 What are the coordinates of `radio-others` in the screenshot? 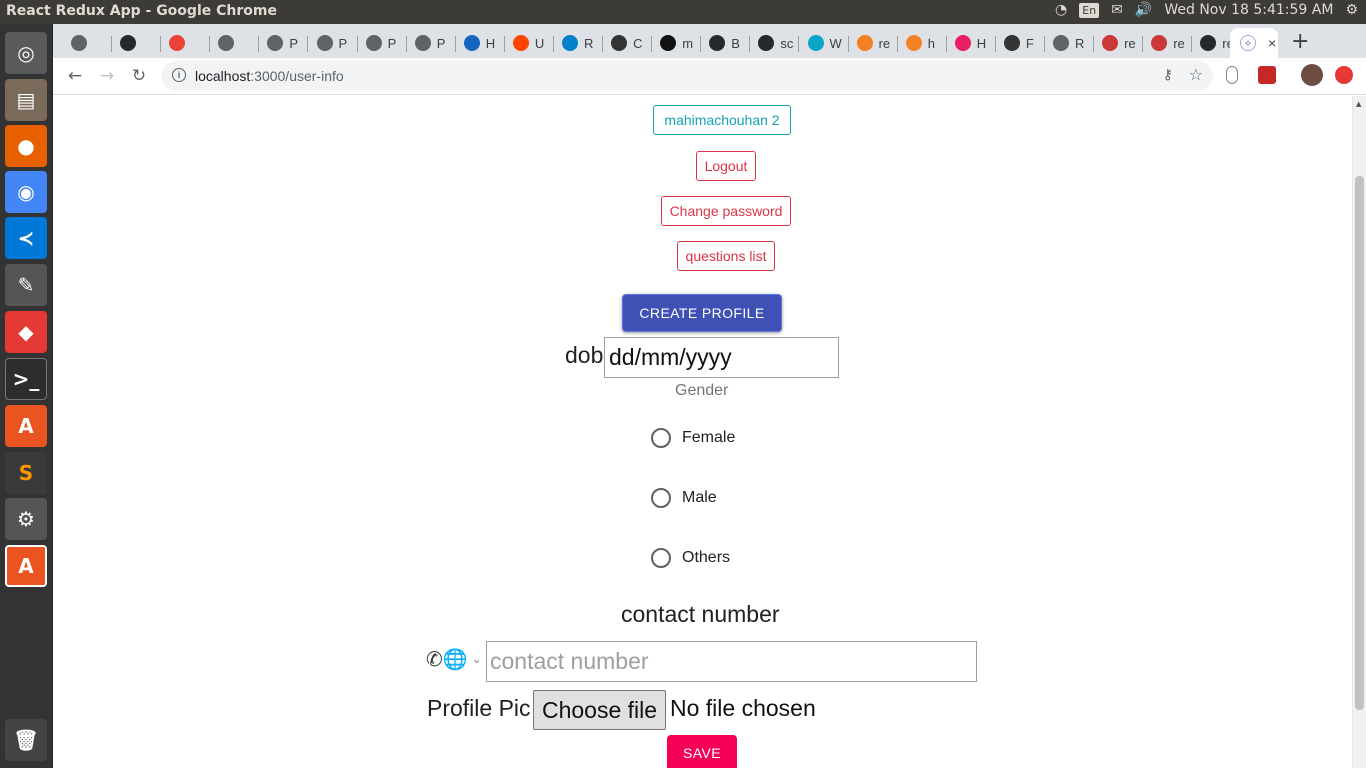 It's located at (661, 558).